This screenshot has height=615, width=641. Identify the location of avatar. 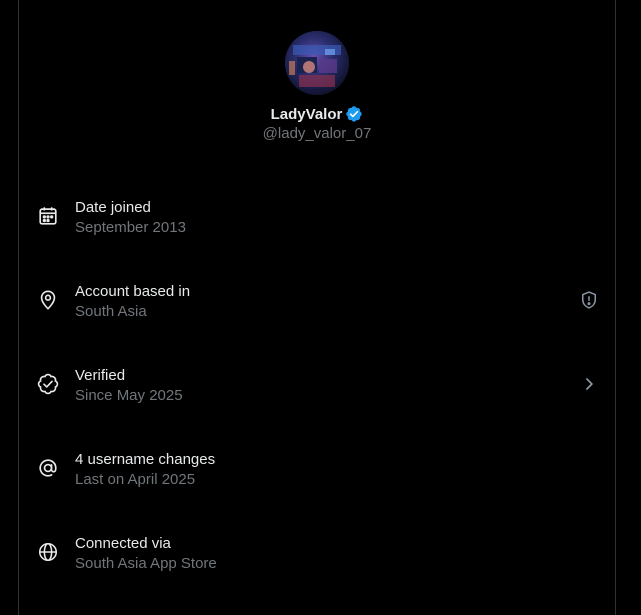
(317, 63).